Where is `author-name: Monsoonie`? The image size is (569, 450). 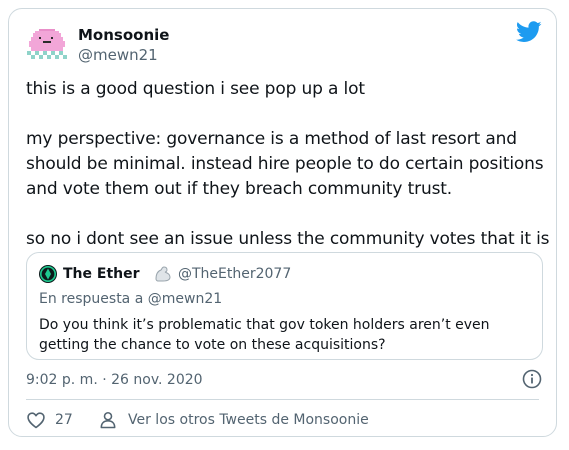 author-name: Monsoonie is located at coordinates (123, 35).